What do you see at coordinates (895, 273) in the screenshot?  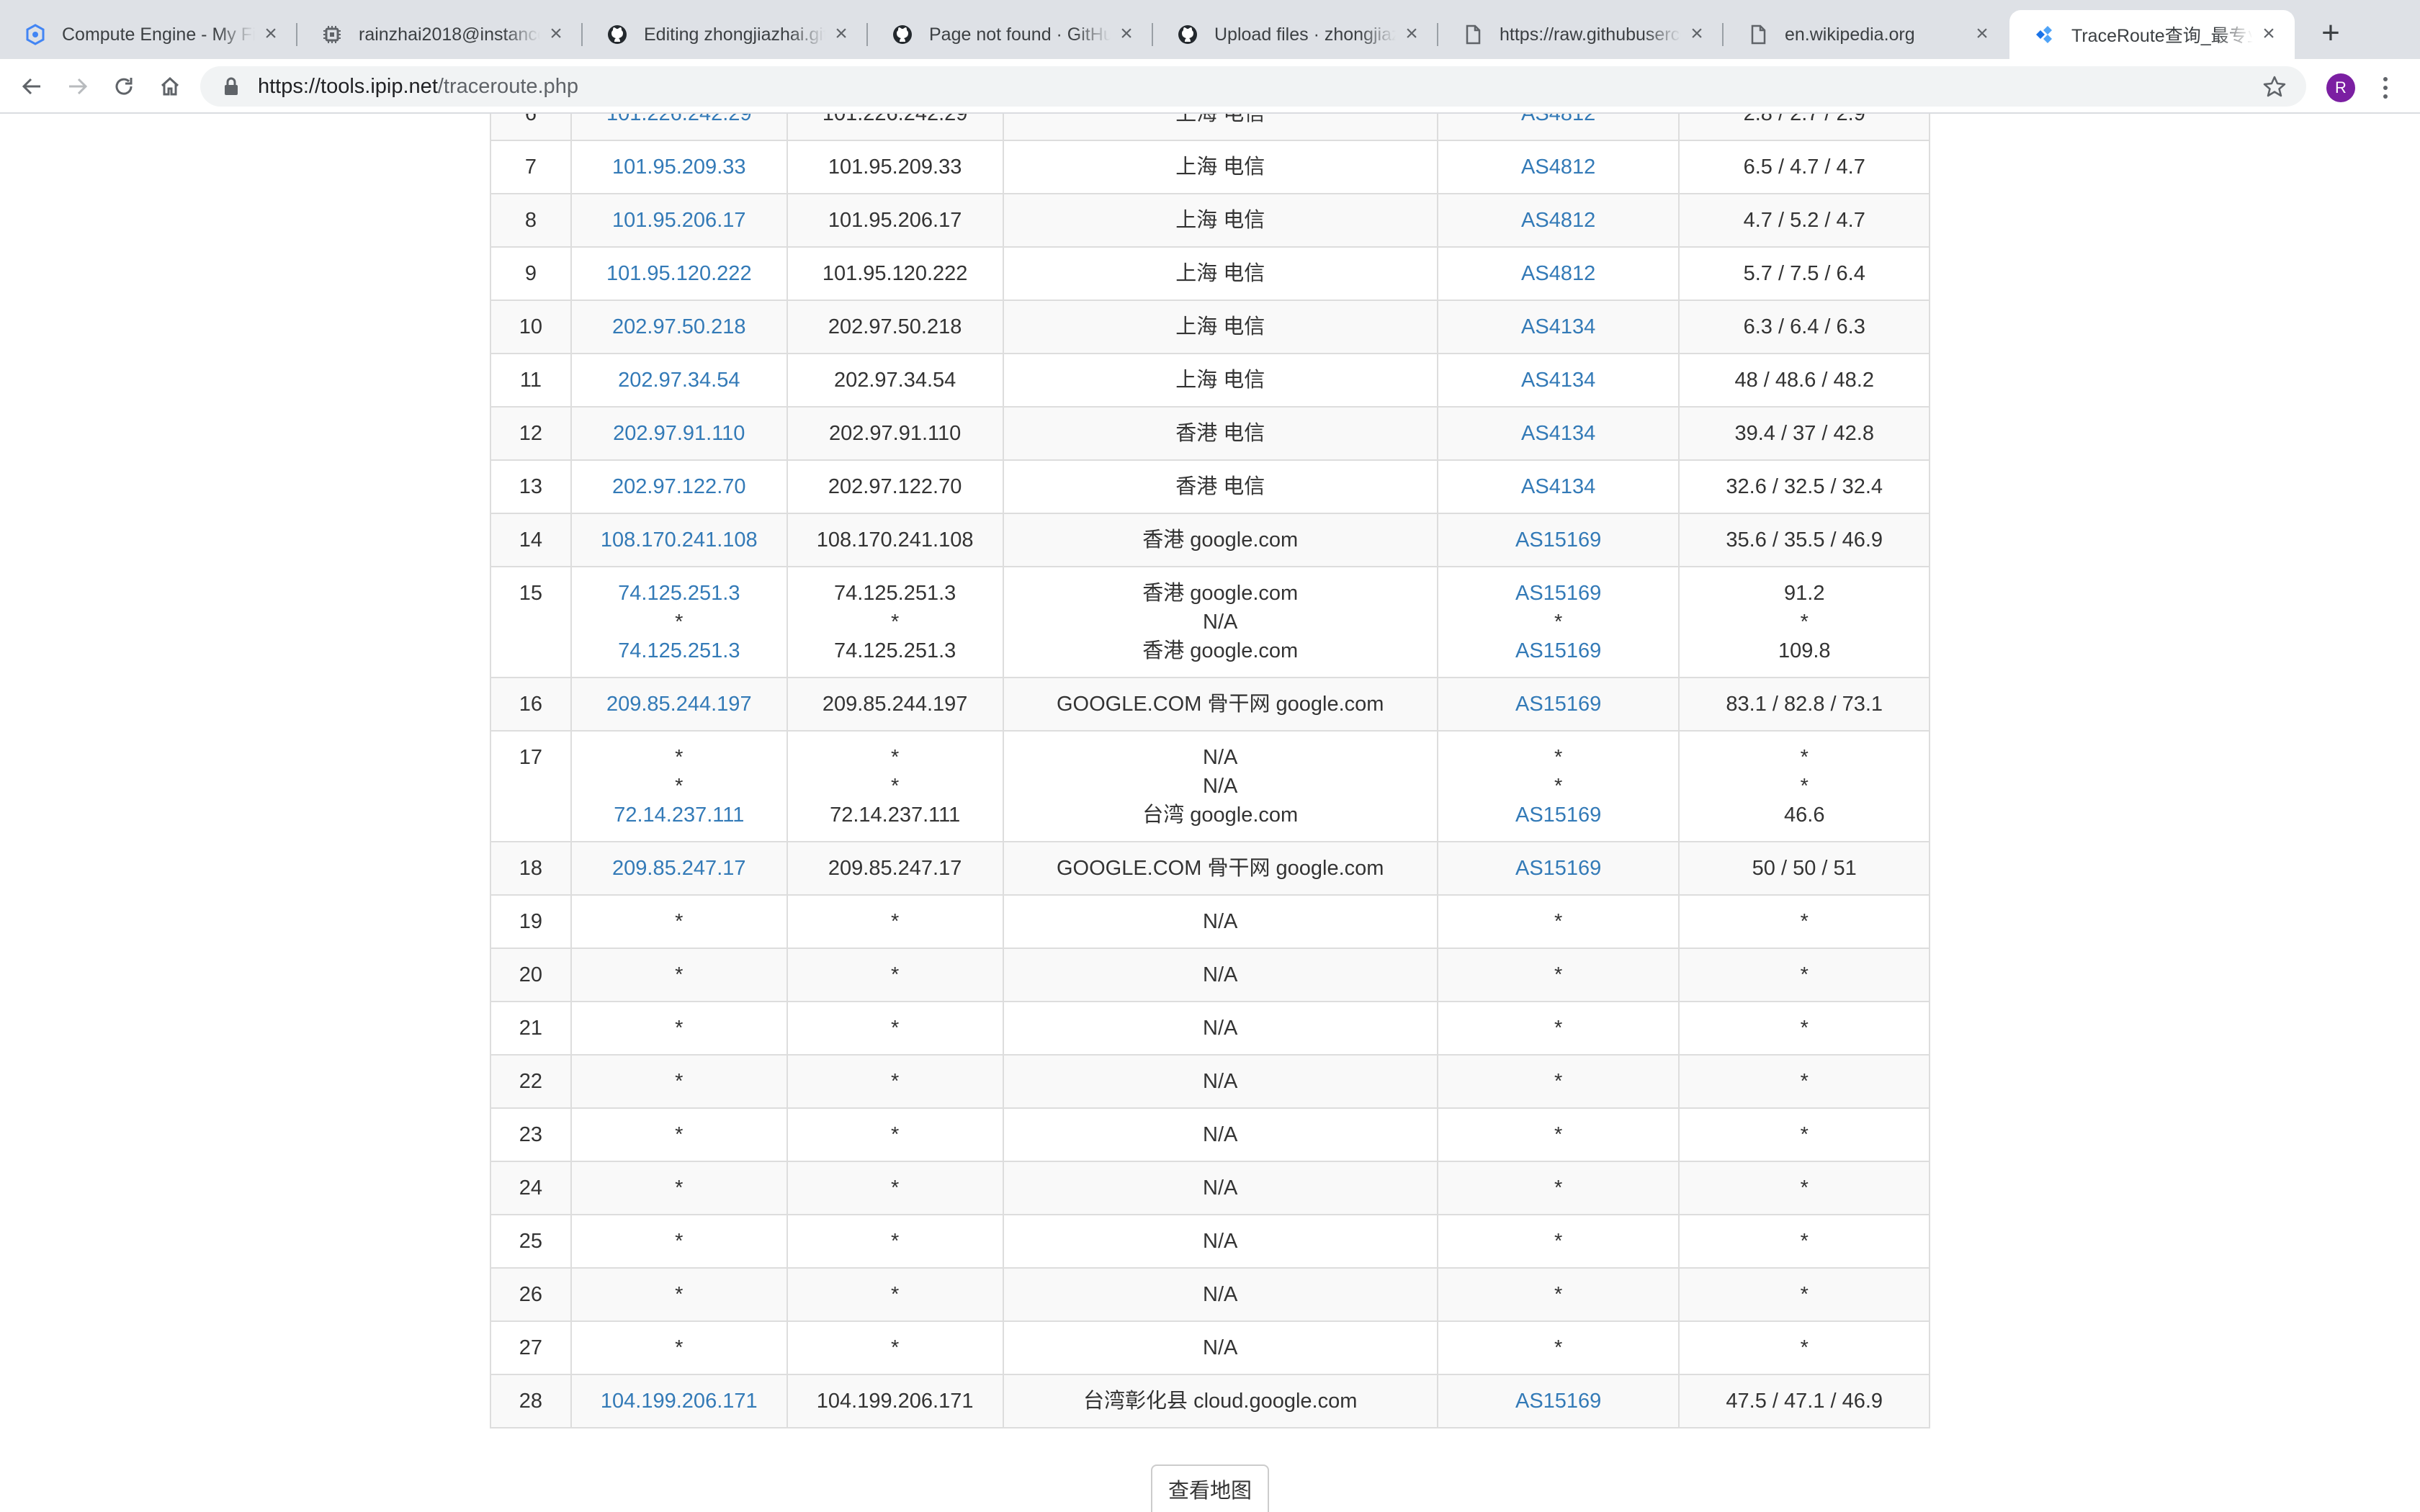 I see `hostname-cell: 101.95.120.222` at bounding box center [895, 273].